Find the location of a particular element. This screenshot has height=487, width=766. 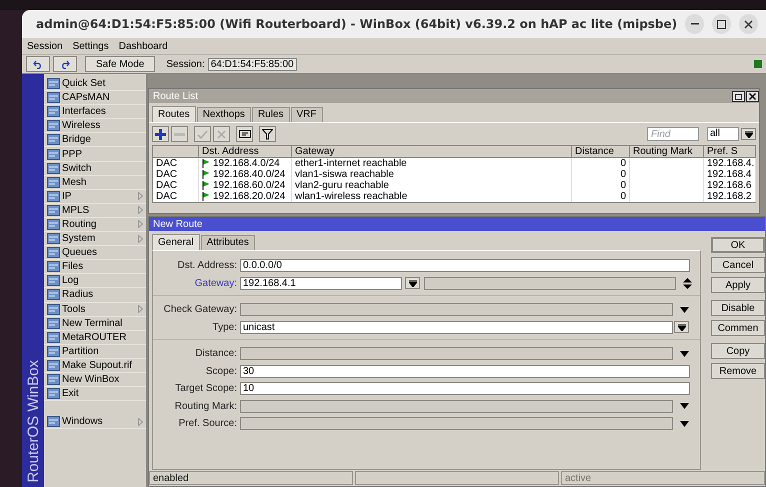

table-cell: ether1-internet reachable is located at coordinates (432, 163).